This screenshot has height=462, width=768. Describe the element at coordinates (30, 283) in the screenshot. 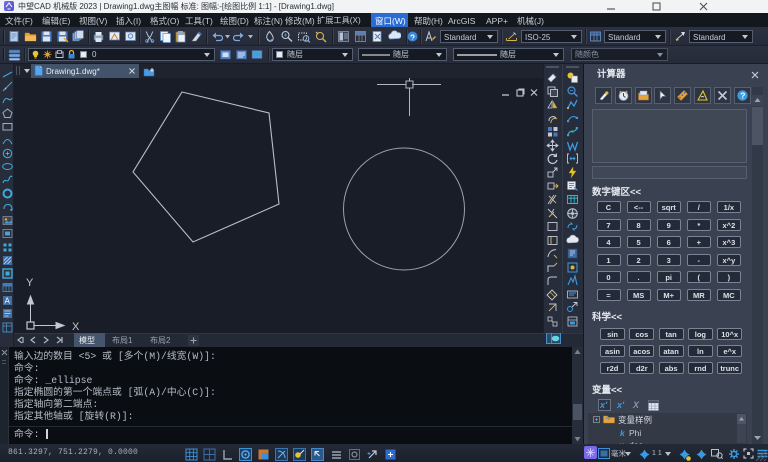

I see `svg-text: Y` at that location.